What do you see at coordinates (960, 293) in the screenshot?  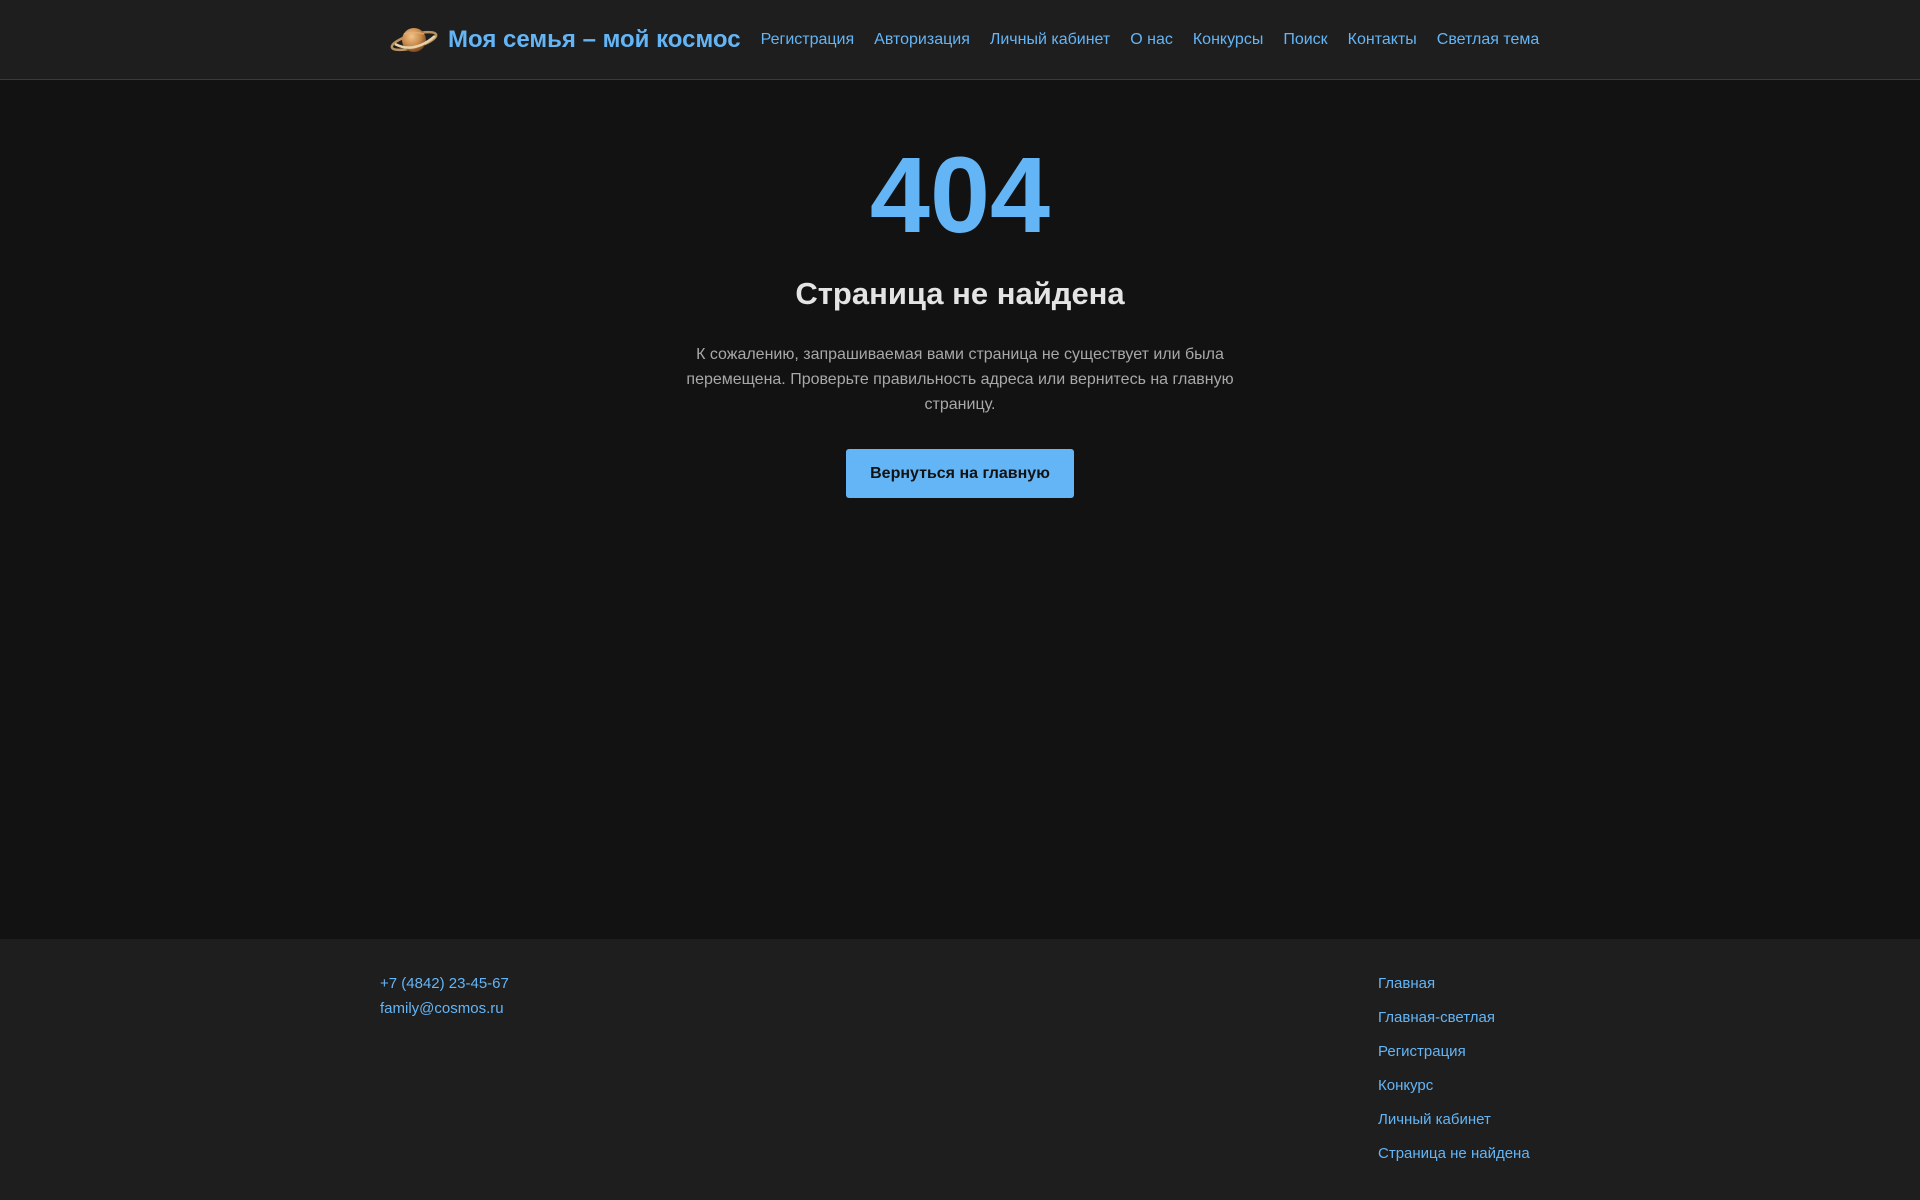 I see `error-title: Страница не найдена` at bounding box center [960, 293].